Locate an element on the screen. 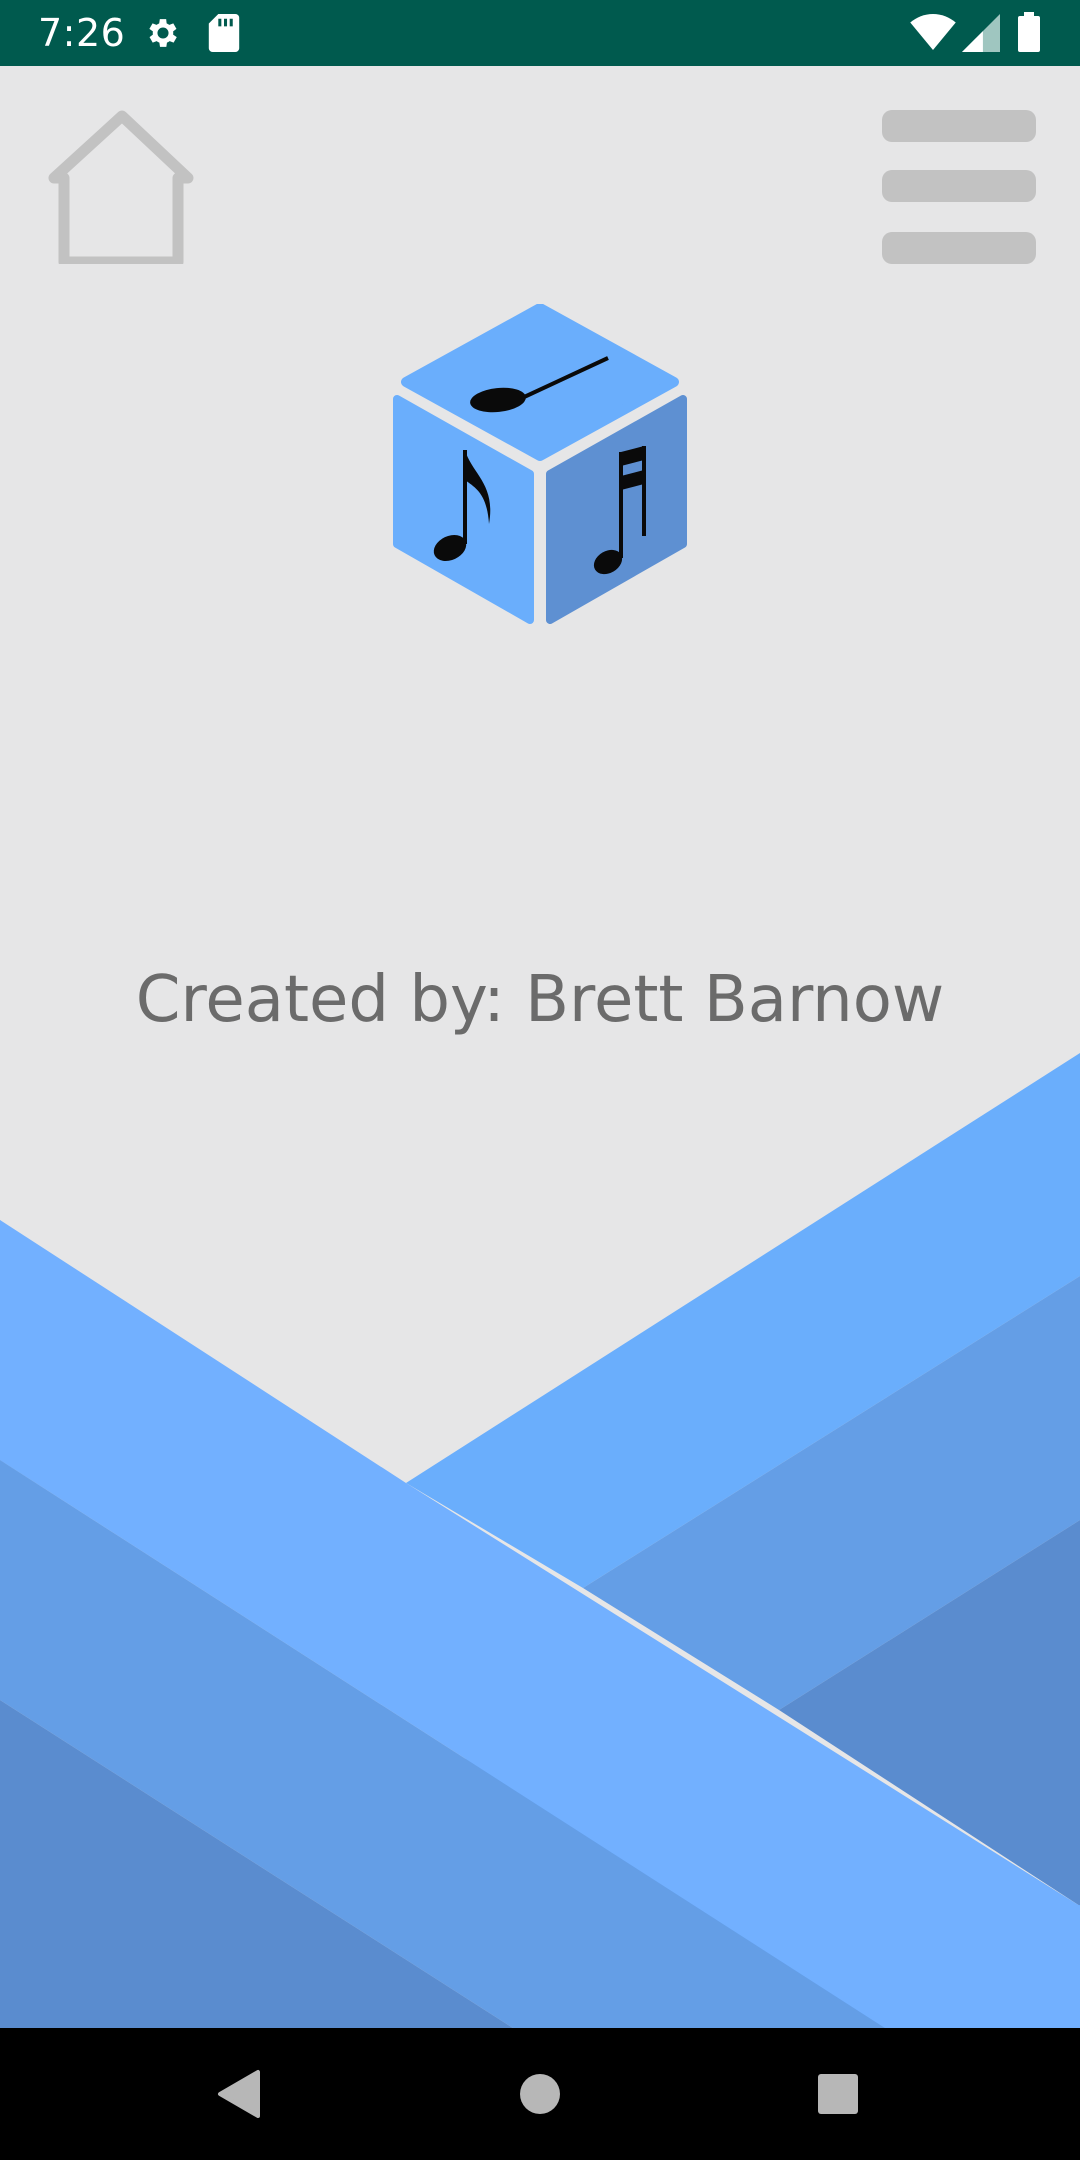 This screenshot has height=2160, width=1080. music-dice-cube-logo is located at coordinates (540, 464).